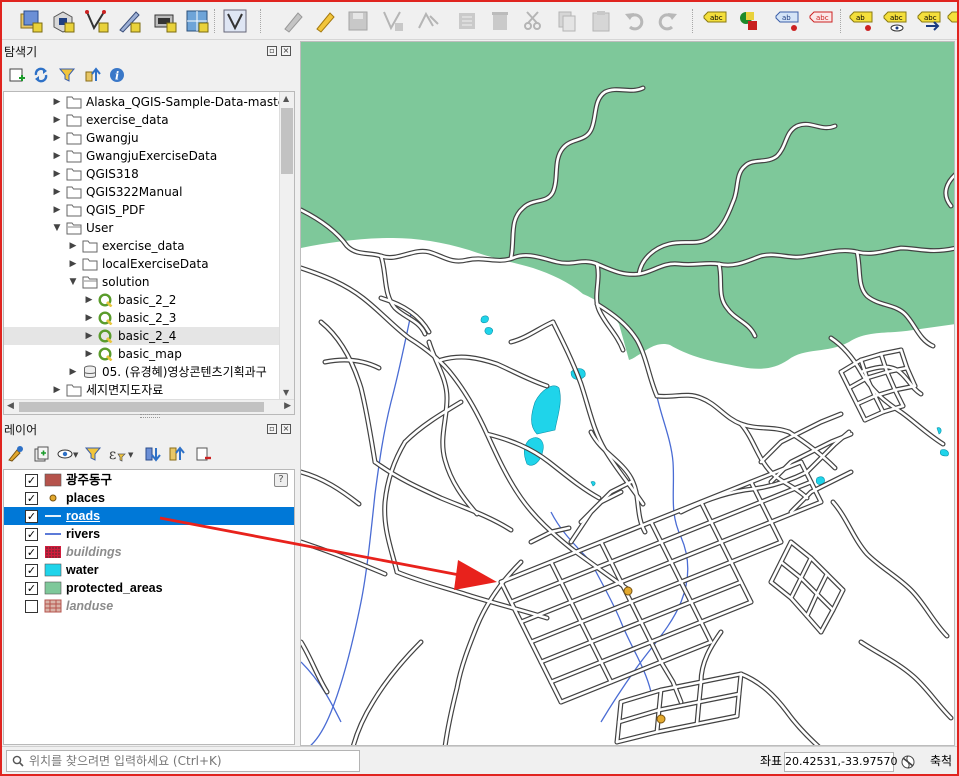 This screenshot has height=776, width=959. I want to click on paste-features-icon, so click(567, 21).